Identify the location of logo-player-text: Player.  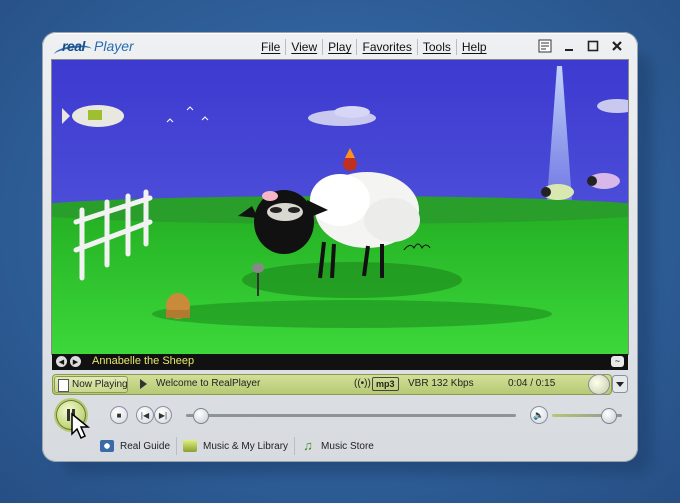
(114, 46).